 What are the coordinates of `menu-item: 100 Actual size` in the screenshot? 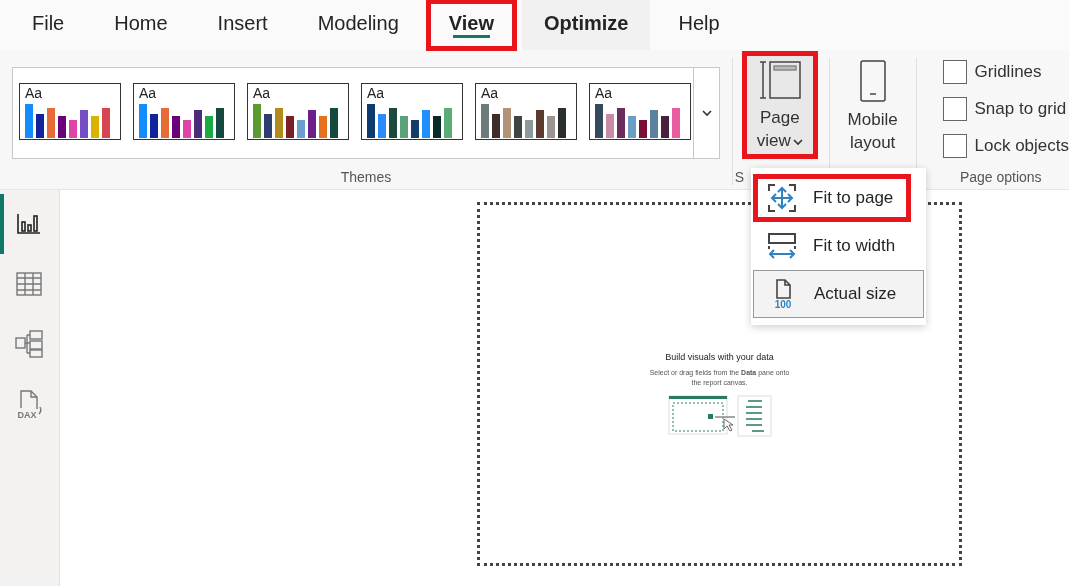 It's located at (838, 294).